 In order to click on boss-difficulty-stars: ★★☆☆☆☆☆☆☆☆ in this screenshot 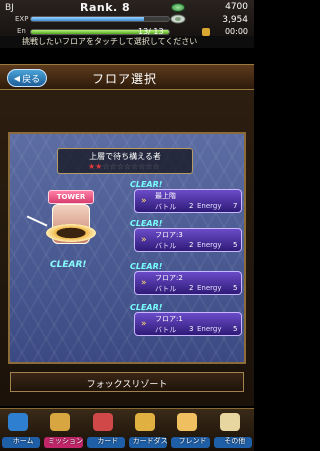, I will do `click(124, 166)`.